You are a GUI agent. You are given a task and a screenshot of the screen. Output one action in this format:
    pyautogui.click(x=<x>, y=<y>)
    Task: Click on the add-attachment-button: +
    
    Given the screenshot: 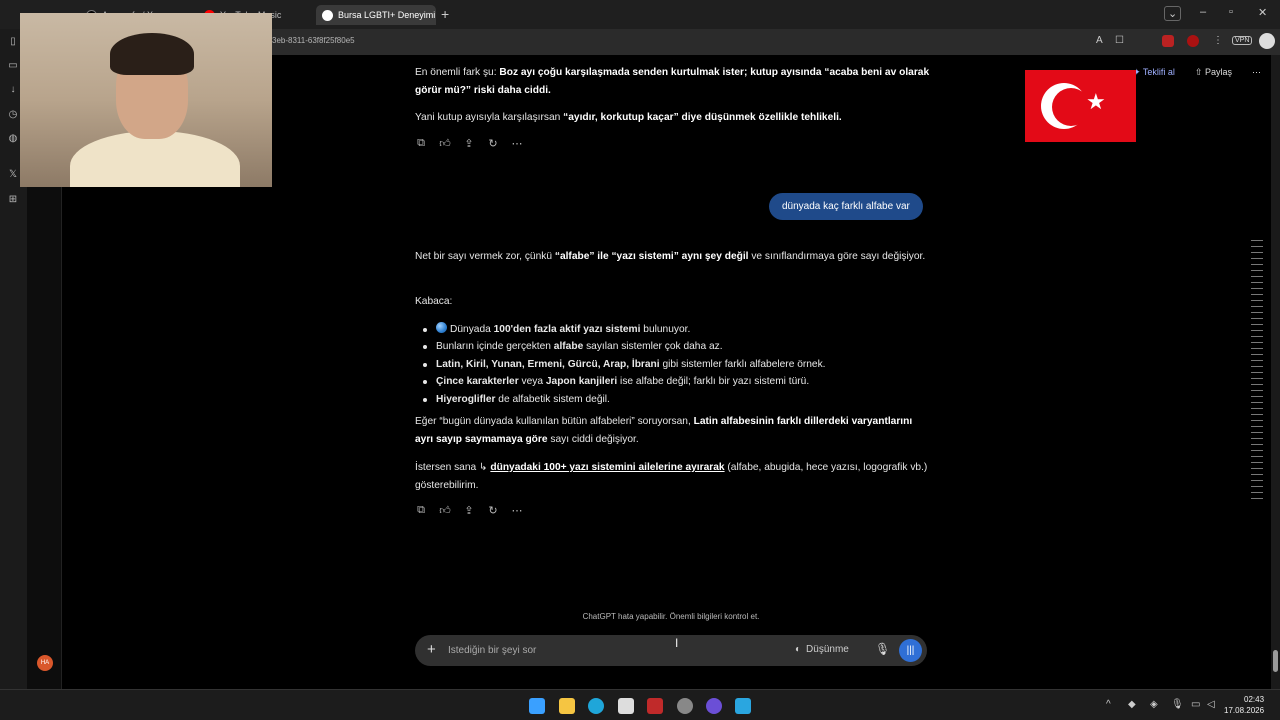 What is the action you would take?
    pyautogui.click(x=431, y=649)
    